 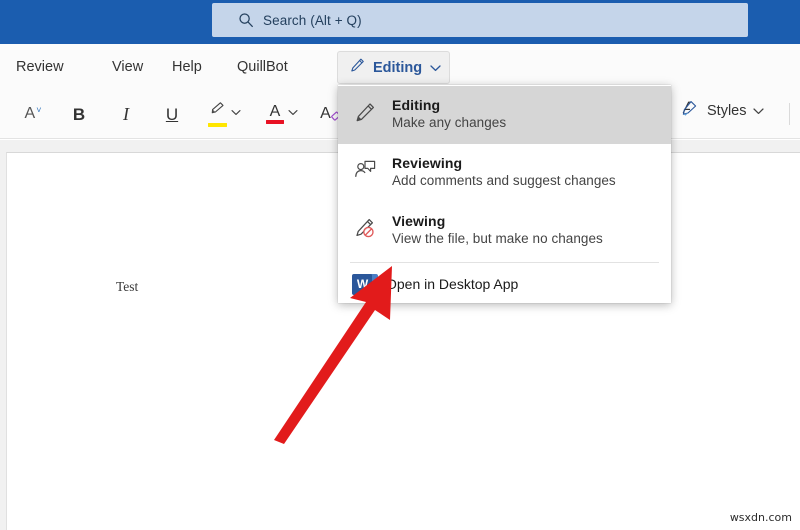 What do you see at coordinates (789, 114) in the screenshot?
I see `toolbar-divider-right` at bounding box center [789, 114].